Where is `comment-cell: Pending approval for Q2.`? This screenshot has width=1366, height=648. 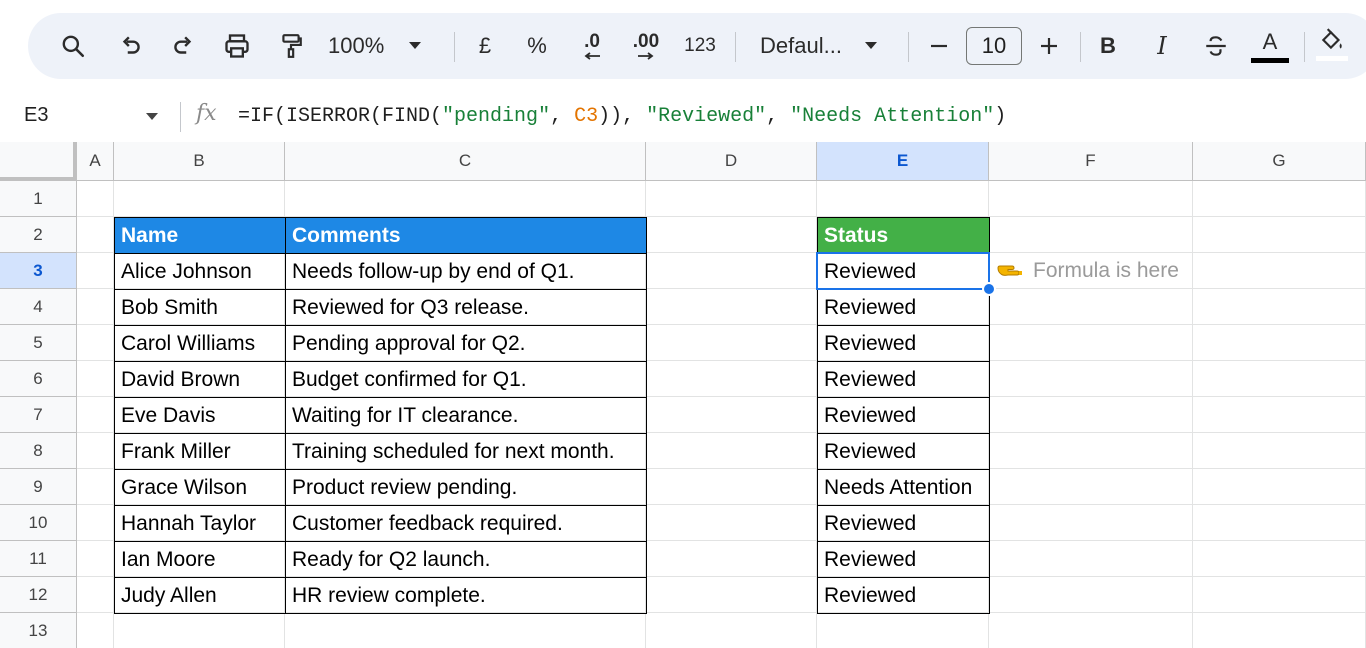 comment-cell: Pending approval for Q2. is located at coordinates (466, 343).